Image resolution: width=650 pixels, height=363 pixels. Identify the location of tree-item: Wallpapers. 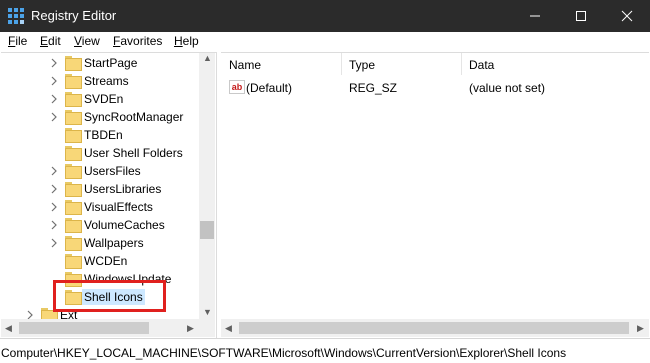
(100, 243).